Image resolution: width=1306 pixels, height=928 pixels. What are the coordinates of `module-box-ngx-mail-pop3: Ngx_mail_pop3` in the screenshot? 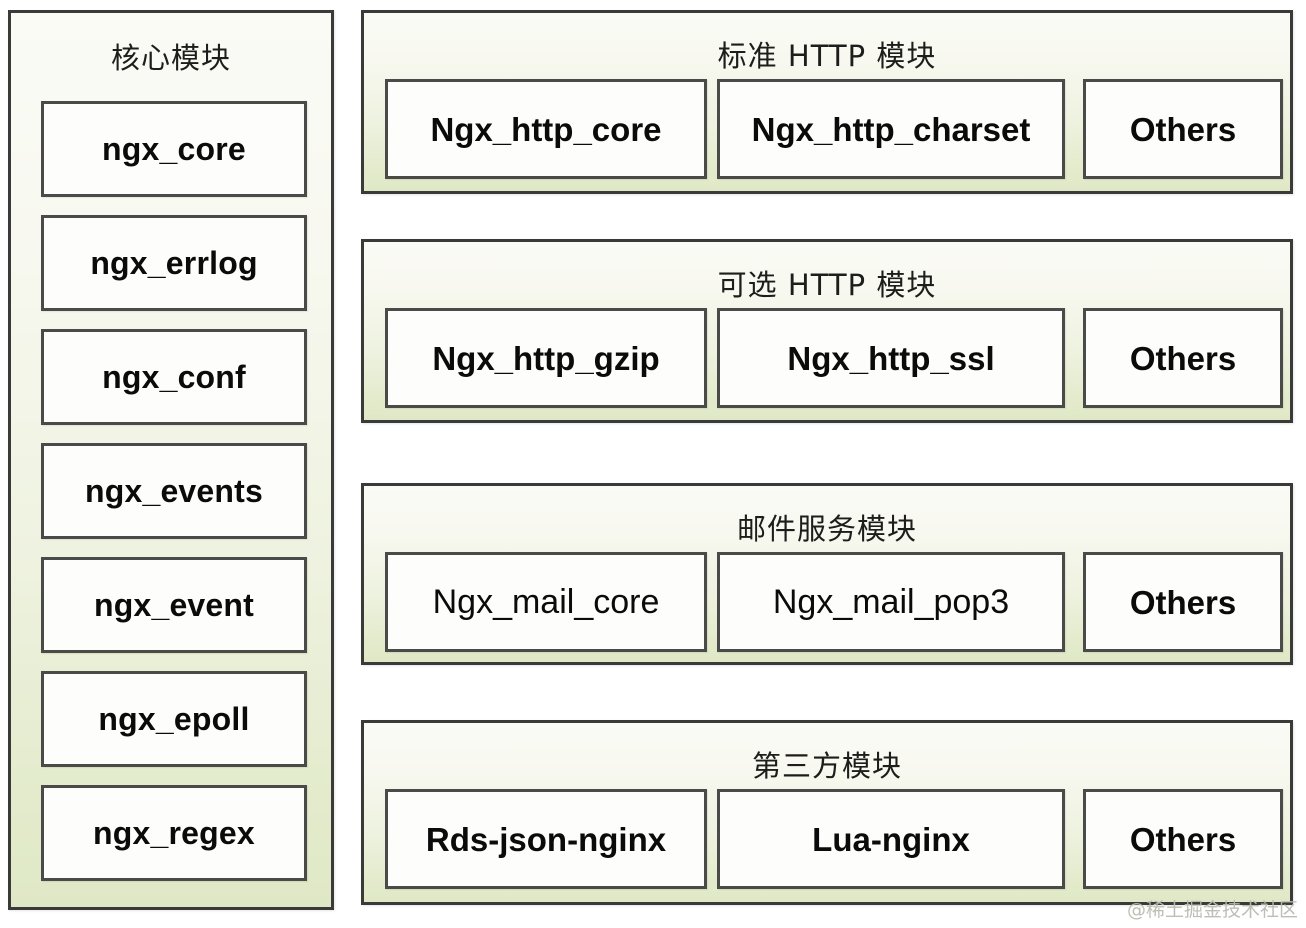 It's located at (891, 602).